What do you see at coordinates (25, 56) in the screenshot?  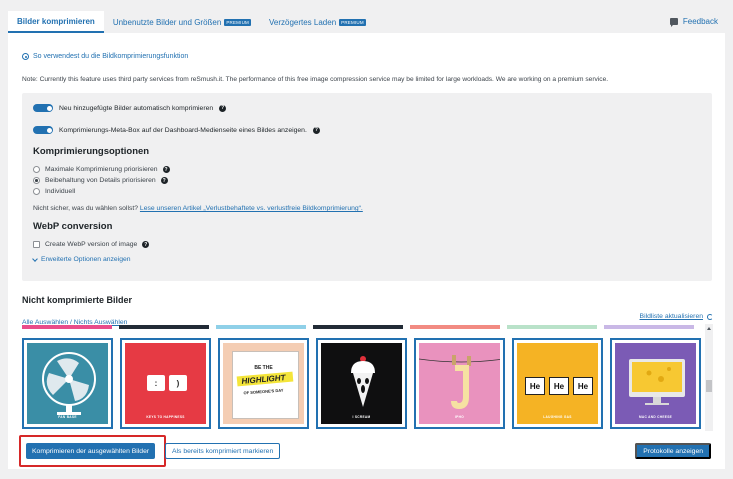 I see `help-icon` at bounding box center [25, 56].